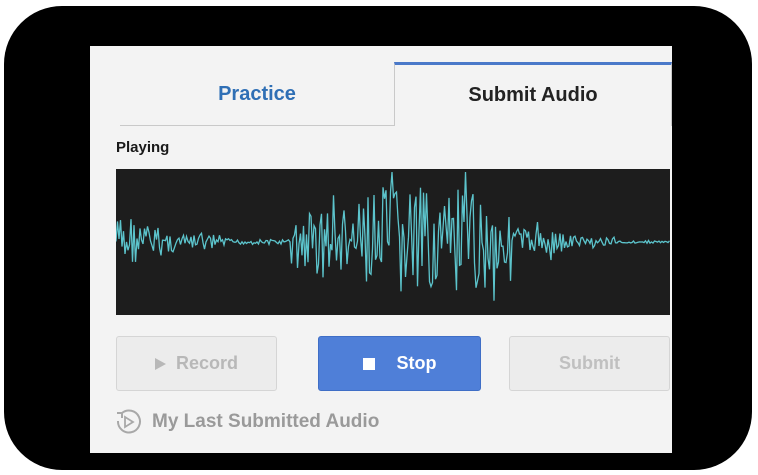 This screenshot has height=475, width=758. I want to click on tab-submit-audio-label: Submit Audio, so click(533, 95).